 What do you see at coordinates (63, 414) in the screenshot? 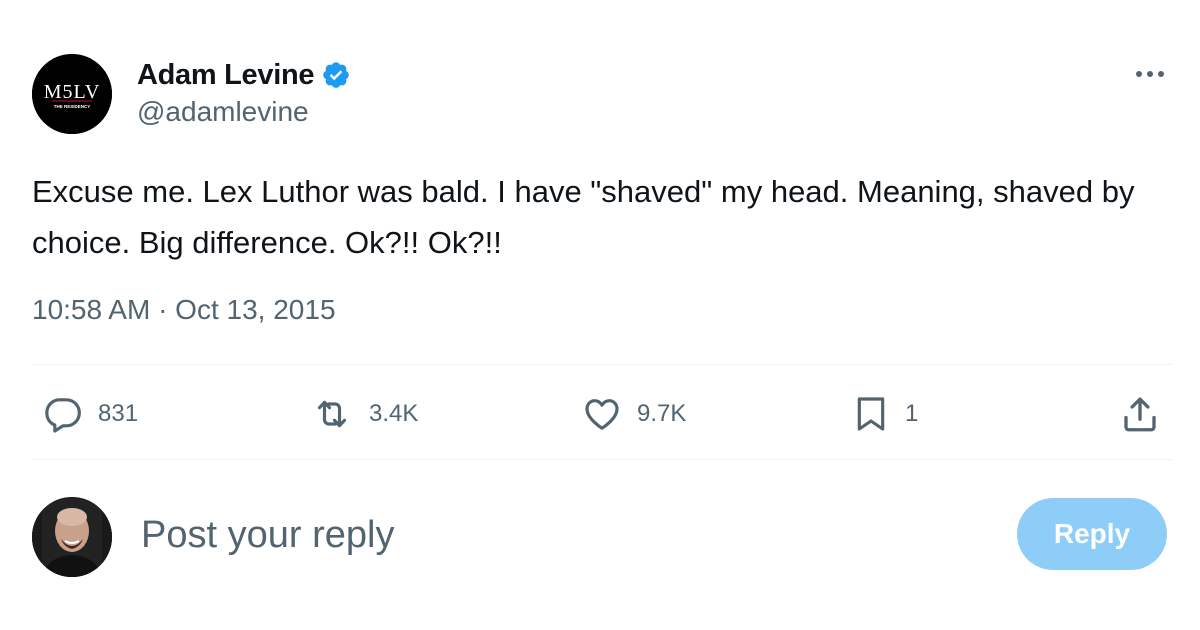
I see `speech-bubble-icon` at bounding box center [63, 414].